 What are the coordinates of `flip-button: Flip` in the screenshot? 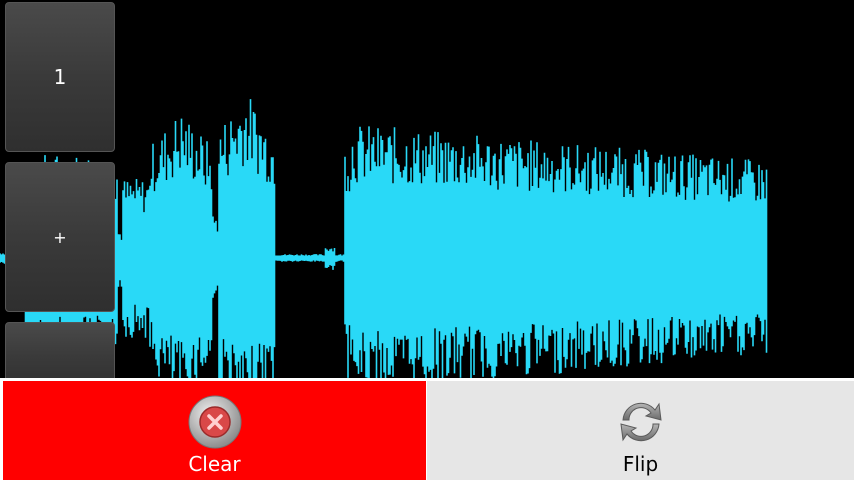 It's located at (640, 430).